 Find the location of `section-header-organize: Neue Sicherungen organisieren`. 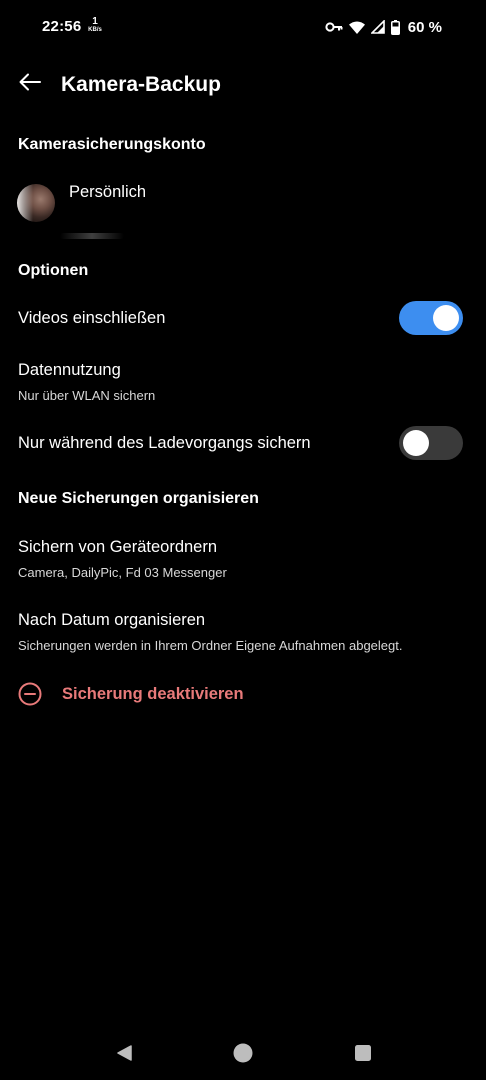

section-header-organize: Neue Sicherungen organisieren is located at coordinates (138, 498).